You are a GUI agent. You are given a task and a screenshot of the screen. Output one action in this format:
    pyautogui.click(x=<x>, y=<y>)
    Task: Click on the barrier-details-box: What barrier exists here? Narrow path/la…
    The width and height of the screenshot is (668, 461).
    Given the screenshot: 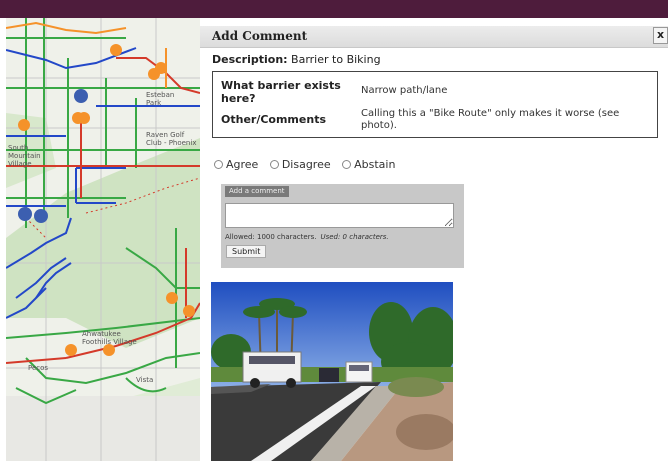 What is the action you would take?
    pyautogui.click(x=435, y=104)
    